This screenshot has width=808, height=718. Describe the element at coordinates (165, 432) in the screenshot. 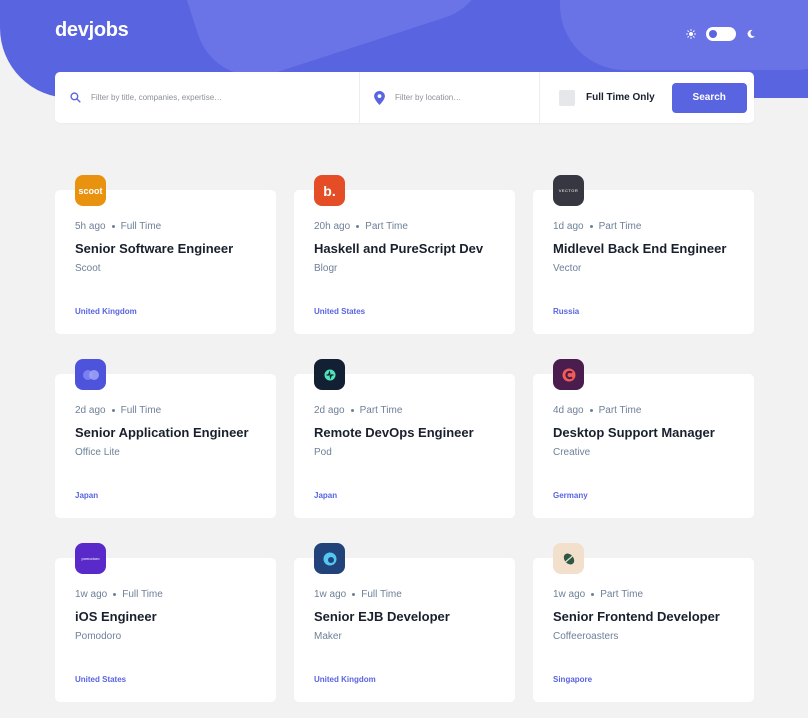

I see `job-title: Senior Application Engineer` at that location.